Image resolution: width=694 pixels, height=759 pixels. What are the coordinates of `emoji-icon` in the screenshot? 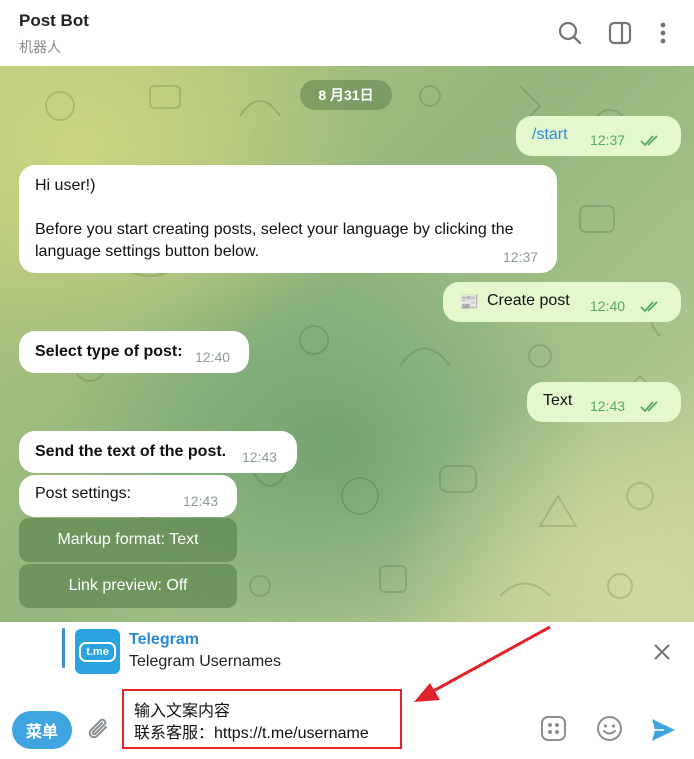 It's located at (609, 728).